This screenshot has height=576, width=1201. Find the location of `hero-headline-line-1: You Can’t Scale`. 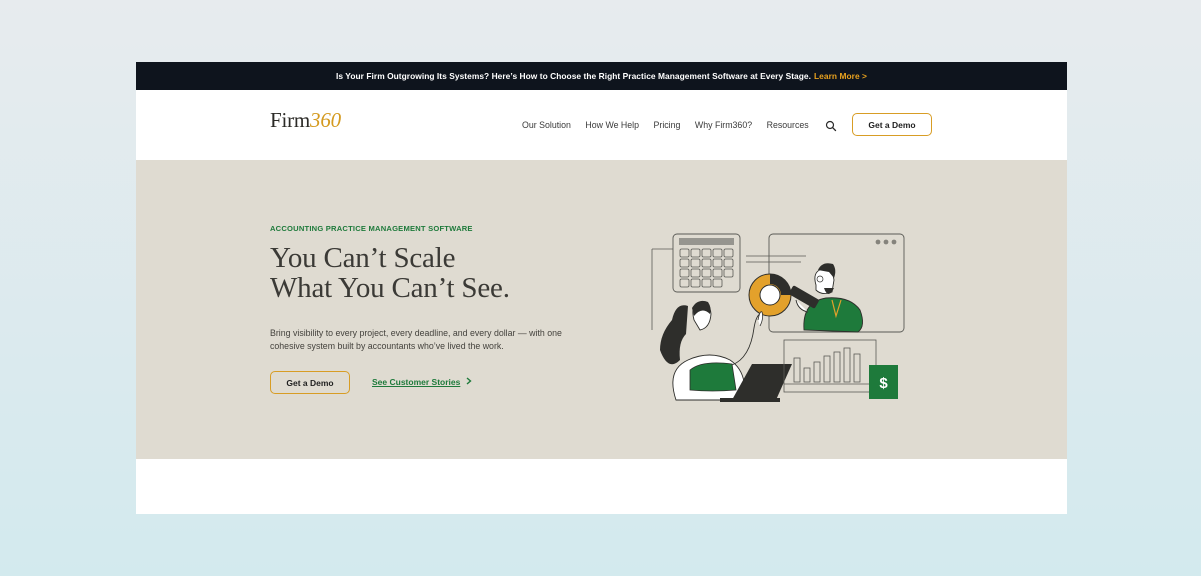

hero-headline-line-1: You Can’t Scale is located at coordinates (363, 258).